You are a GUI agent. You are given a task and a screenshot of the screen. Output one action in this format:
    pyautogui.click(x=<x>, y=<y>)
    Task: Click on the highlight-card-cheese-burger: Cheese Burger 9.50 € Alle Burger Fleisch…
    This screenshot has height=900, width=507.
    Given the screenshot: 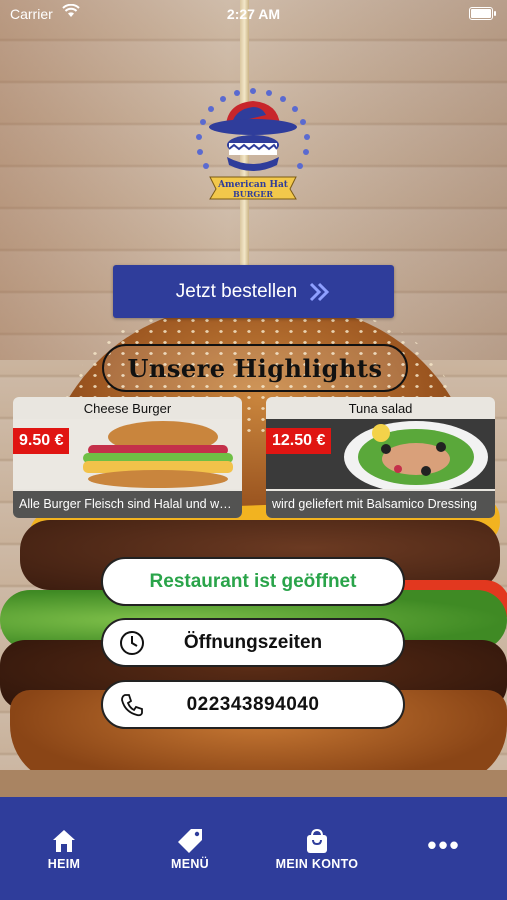 What is the action you would take?
    pyautogui.click(x=127, y=457)
    